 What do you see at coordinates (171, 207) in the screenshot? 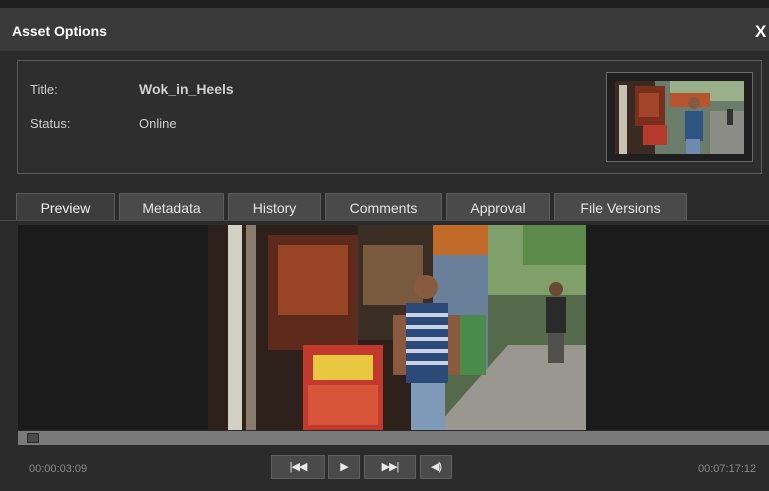
I see `tab-metadata: Metadata` at bounding box center [171, 207].